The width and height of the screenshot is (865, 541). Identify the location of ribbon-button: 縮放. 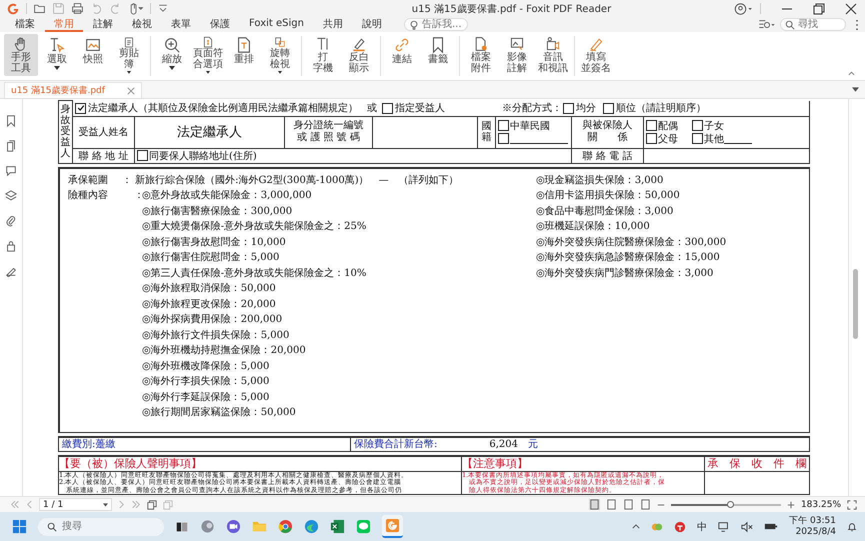
(172, 55).